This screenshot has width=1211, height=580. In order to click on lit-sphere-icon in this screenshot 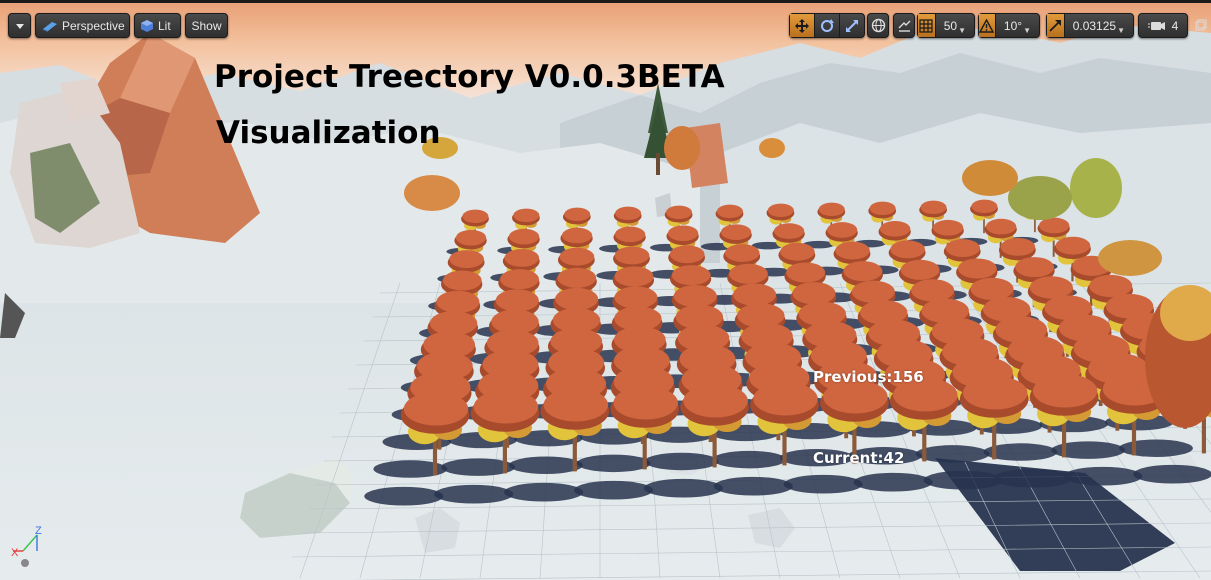, I will do `click(147, 25)`.